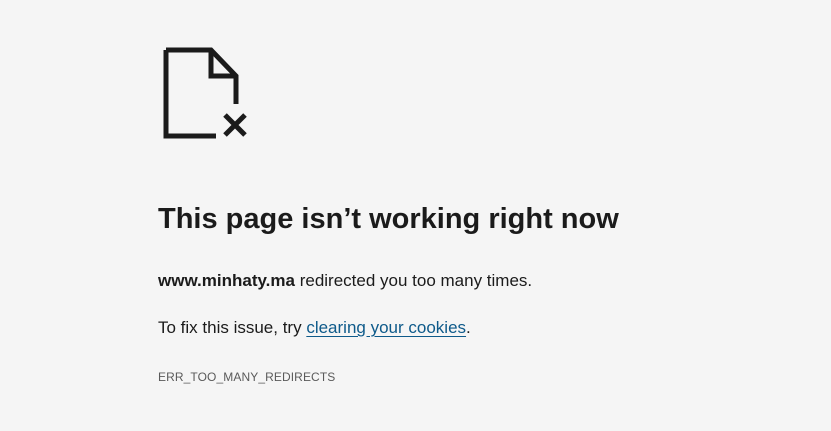 Image resolution: width=831 pixels, height=431 pixels. I want to click on error-message-text: redirected you too many times., so click(413, 280).